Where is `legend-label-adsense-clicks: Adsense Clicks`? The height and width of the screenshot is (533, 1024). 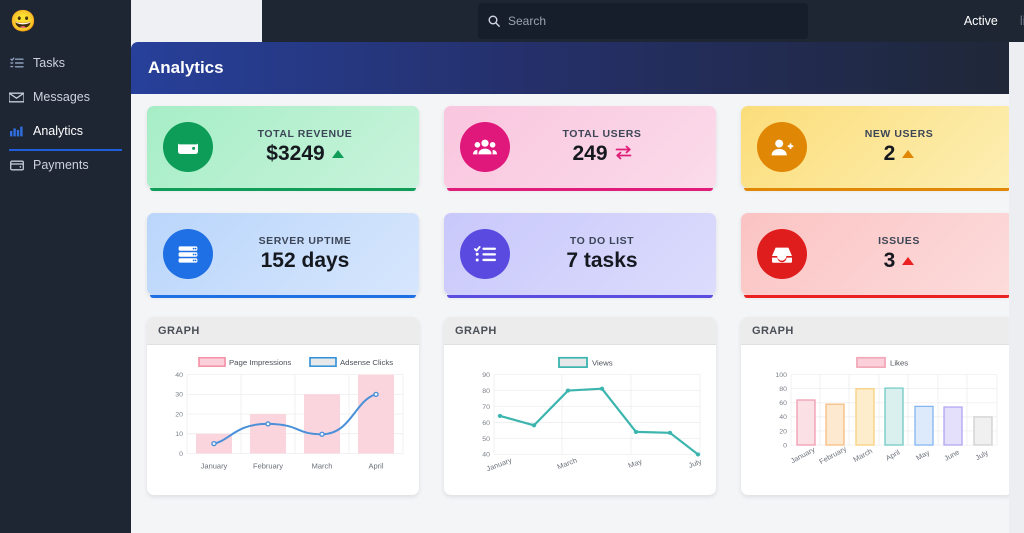
legend-label-adsense-clicks: Adsense Clicks is located at coordinates (366, 362).